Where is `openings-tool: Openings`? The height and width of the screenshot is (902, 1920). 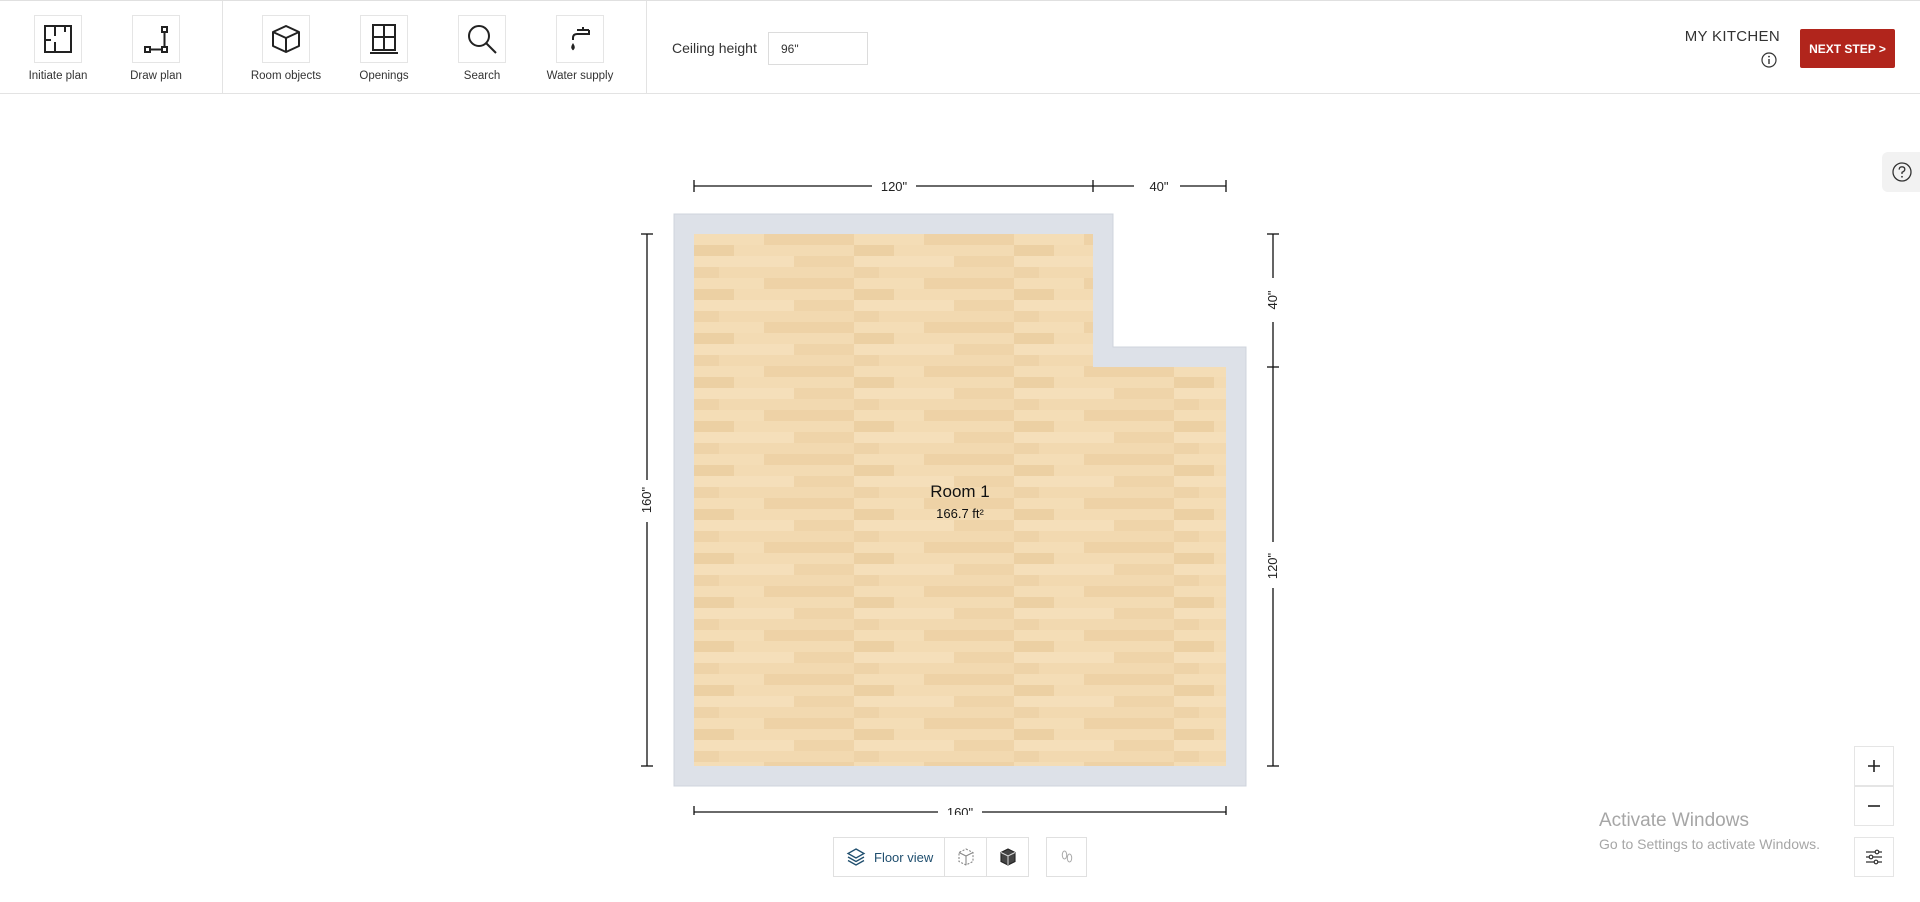 openings-tool: Openings is located at coordinates (384, 48).